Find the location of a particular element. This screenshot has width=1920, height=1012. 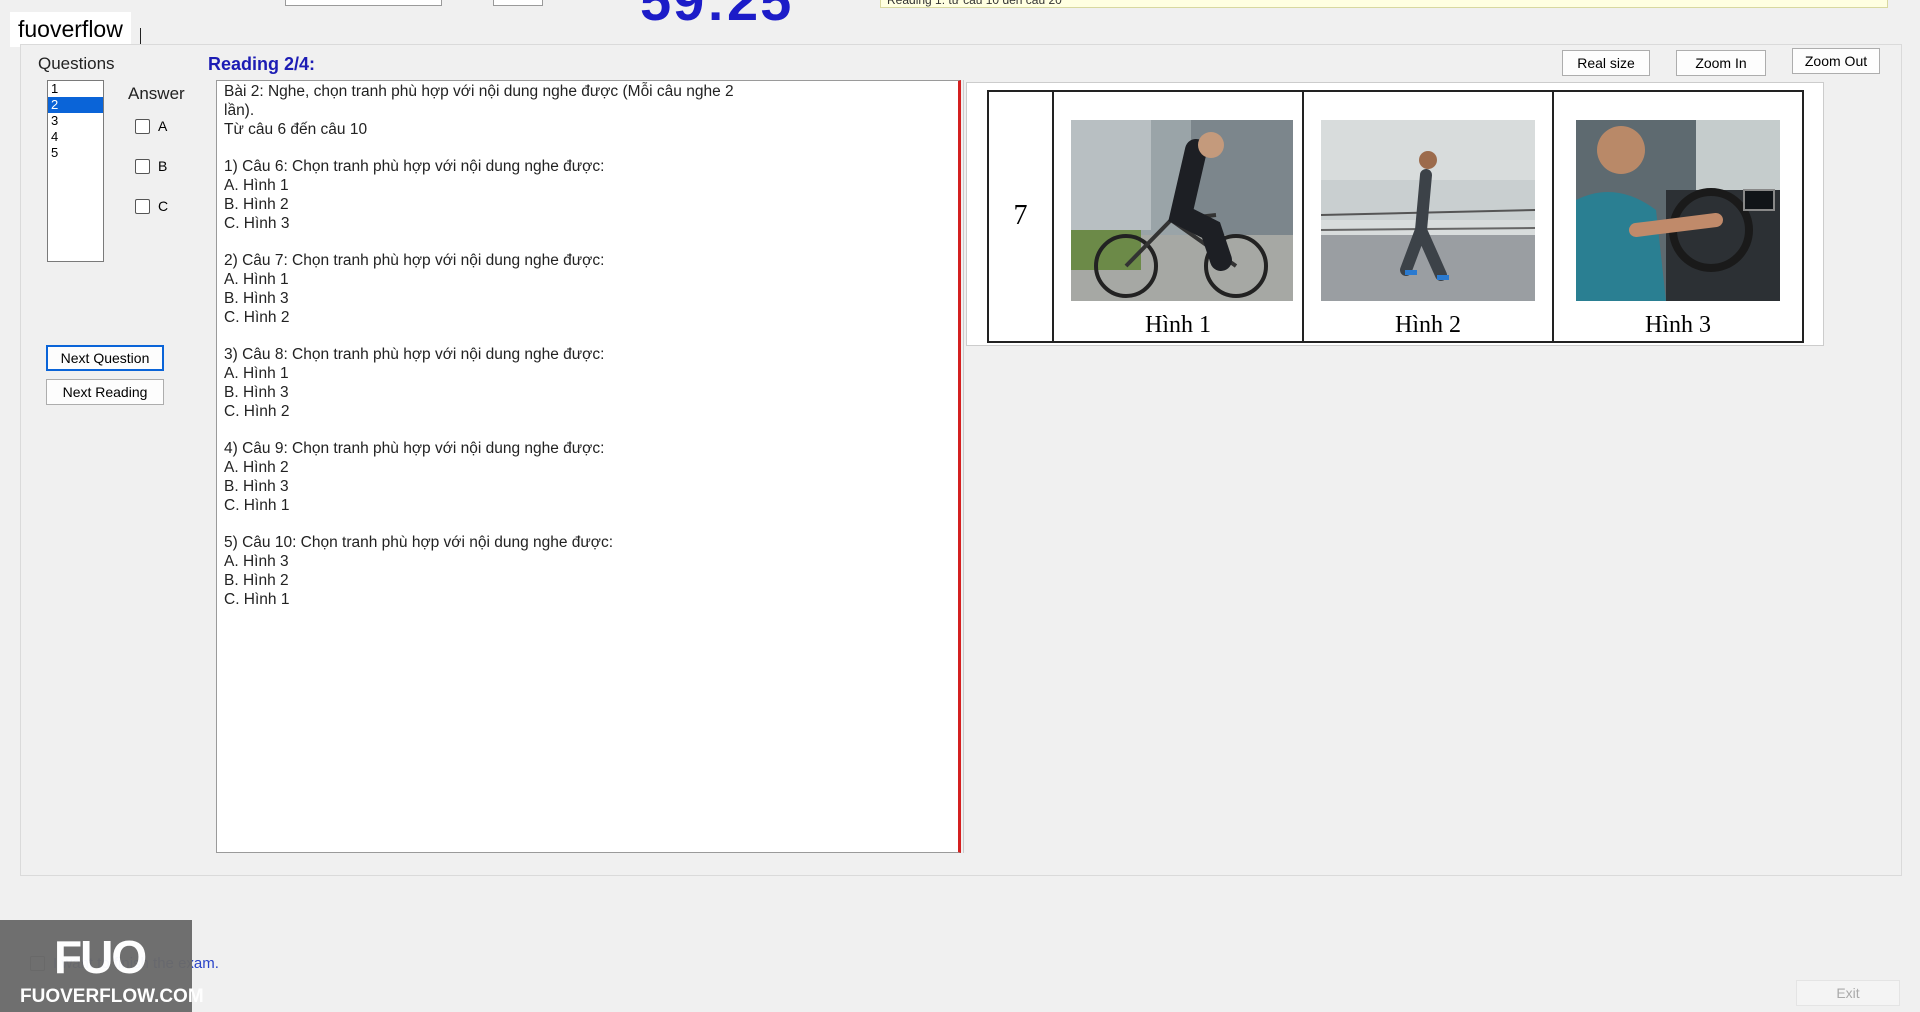

answer-option-b: B is located at coordinates (151, 166).